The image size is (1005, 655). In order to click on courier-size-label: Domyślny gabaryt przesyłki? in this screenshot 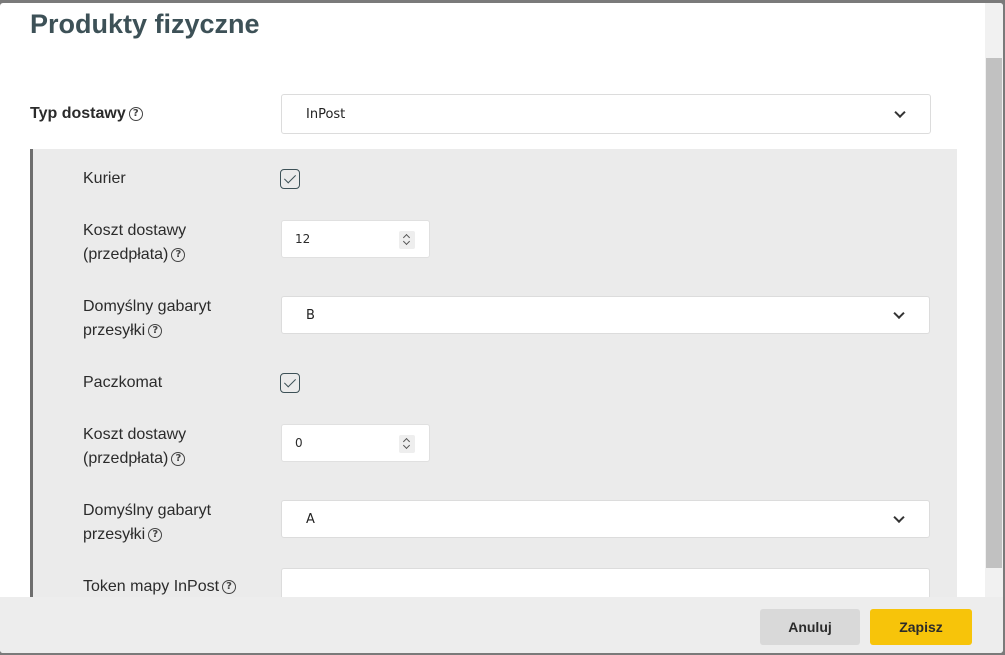, I will do `click(147, 319)`.